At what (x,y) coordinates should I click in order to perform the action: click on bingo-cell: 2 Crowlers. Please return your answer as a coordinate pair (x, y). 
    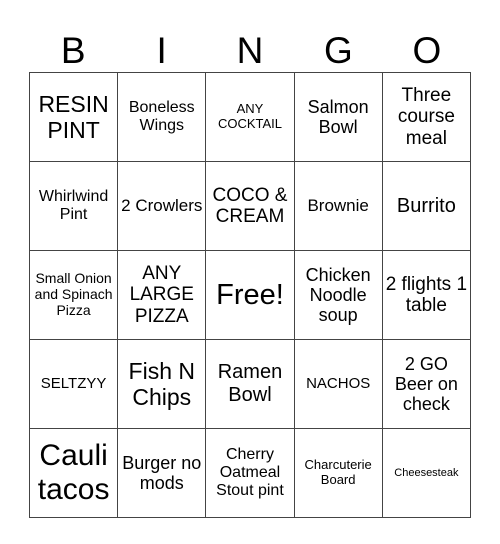
    Looking at the image, I should click on (162, 206).